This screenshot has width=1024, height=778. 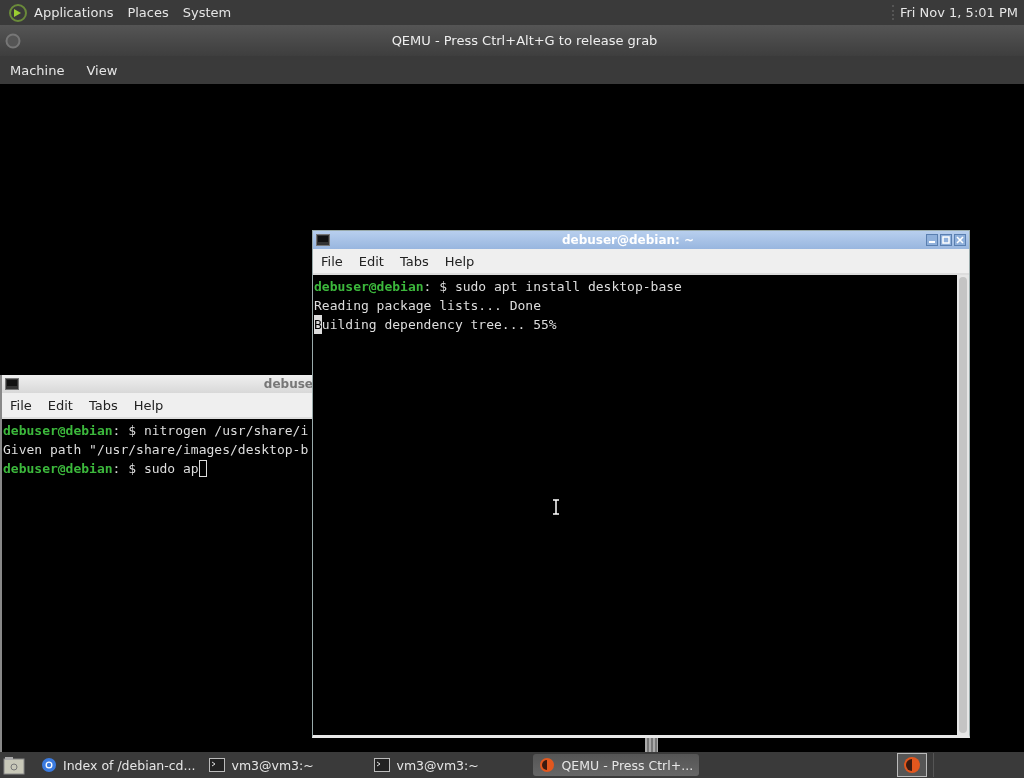 What do you see at coordinates (628, 240) in the screenshot?
I see `window-title: debuser@debian: ~` at bounding box center [628, 240].